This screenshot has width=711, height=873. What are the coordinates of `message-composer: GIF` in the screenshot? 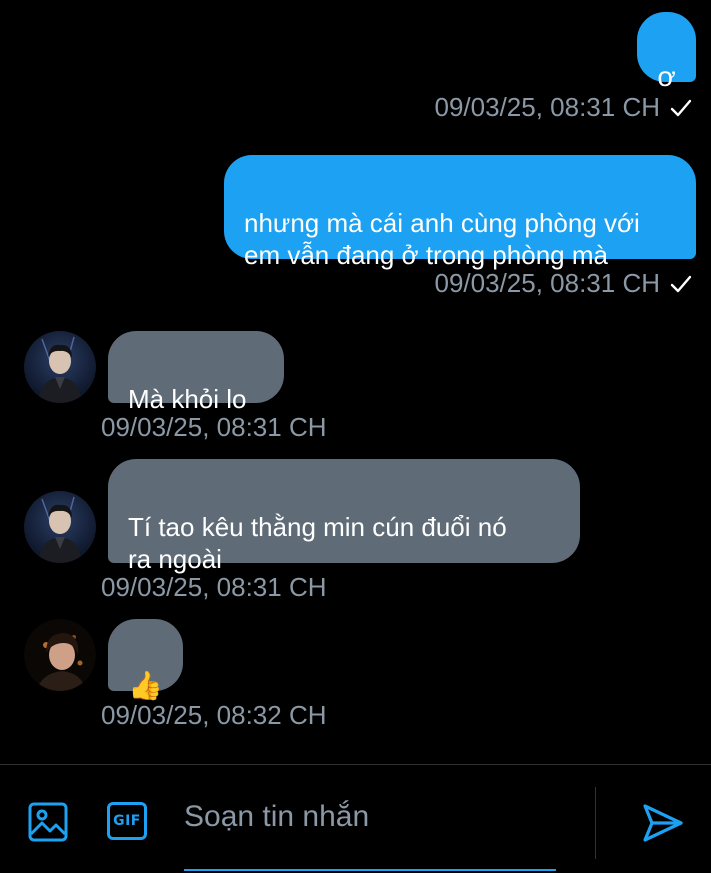 It's located at (355, 818).